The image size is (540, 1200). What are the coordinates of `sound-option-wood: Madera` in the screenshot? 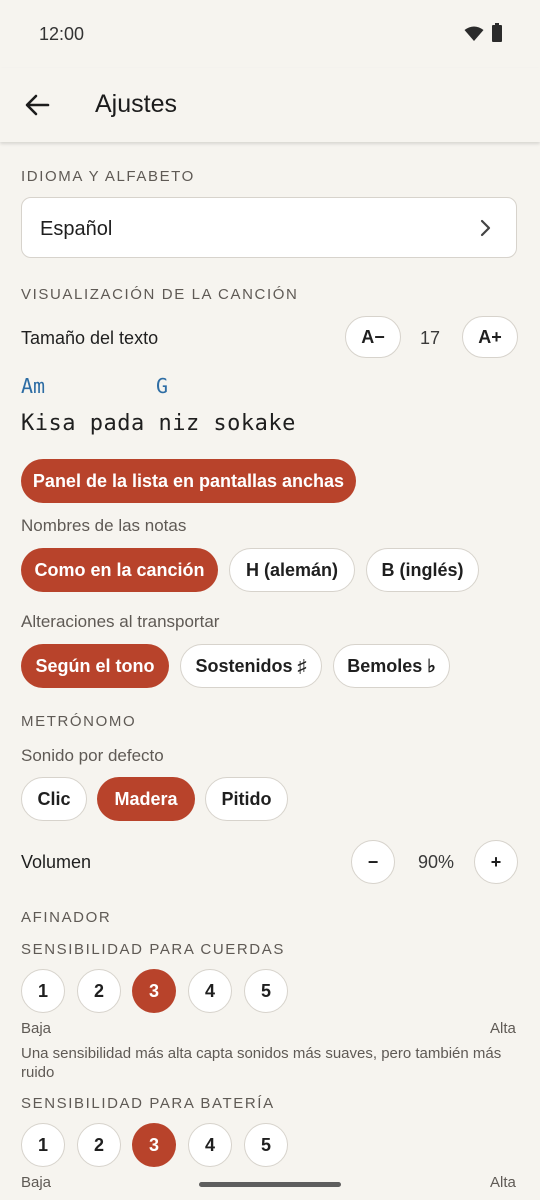 It's located at (146, 799).